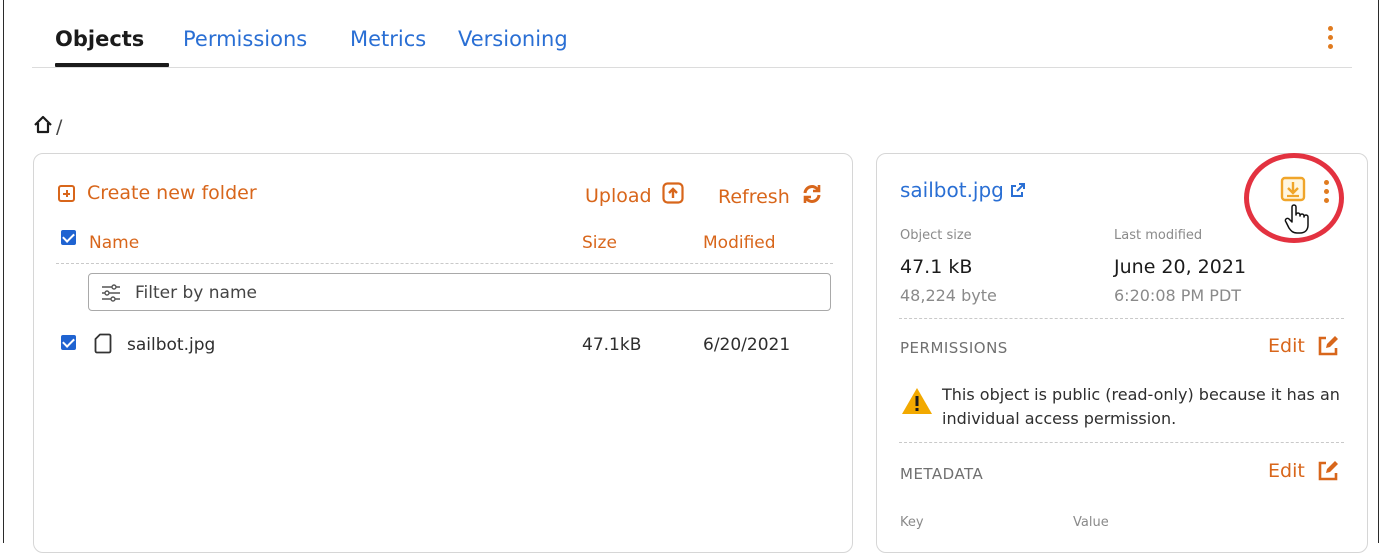 Image resolution: width=1383 pixels, height=553 pixels. What do you see at coordinates (111, 295) in the screenshot?
I see `filter-icon` at bounding box center [111, 295].